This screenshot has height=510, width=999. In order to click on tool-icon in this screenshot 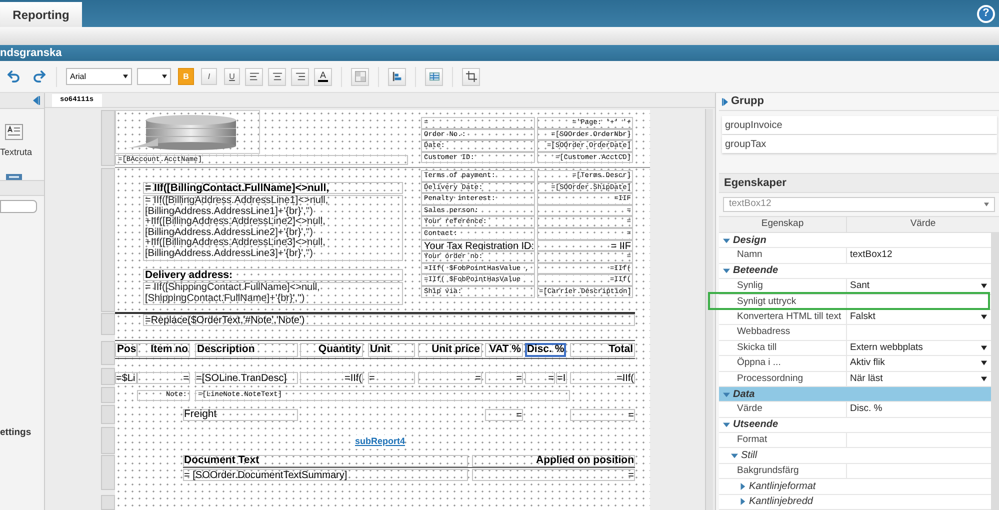, I will do `click(14, 177)`.